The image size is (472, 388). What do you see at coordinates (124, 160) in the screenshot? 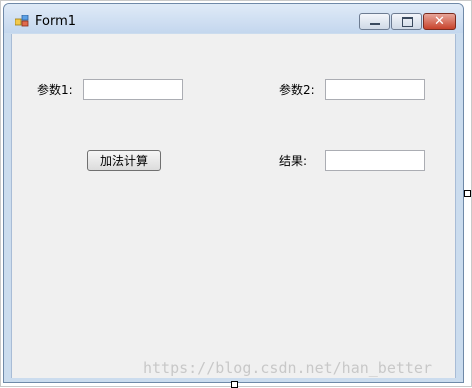
I see `add-calculate-button: 加法计算` at bounding box center [124, 160].